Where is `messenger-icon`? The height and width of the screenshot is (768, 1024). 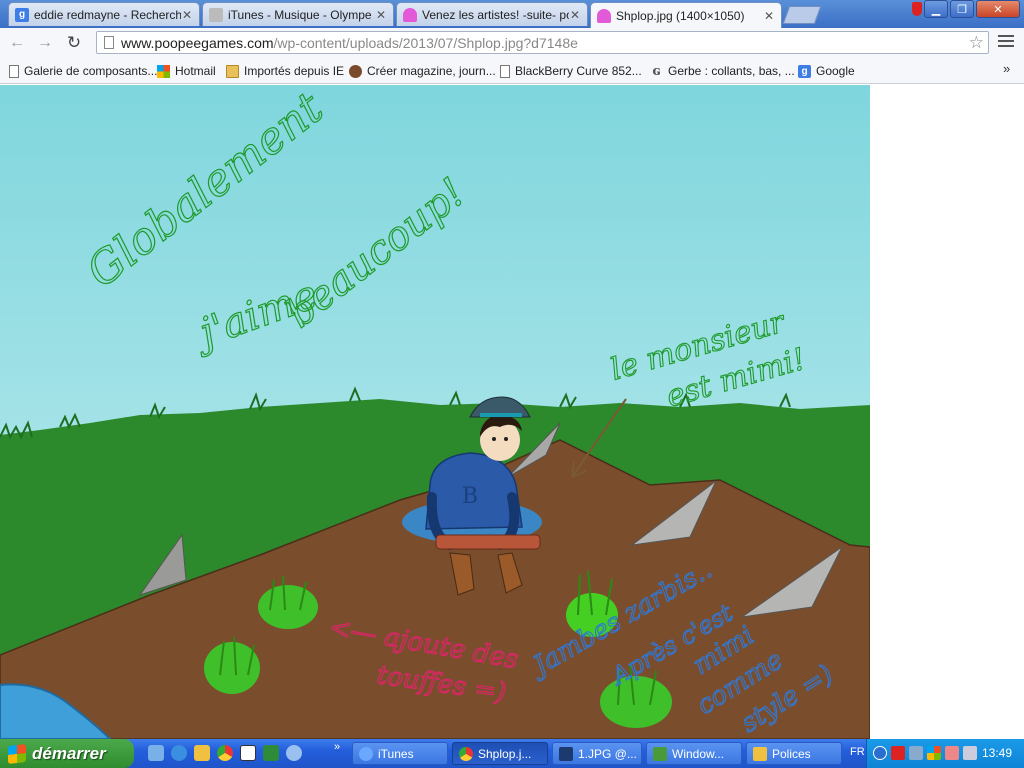 messenger-icon is located at coordinates (952, 753).